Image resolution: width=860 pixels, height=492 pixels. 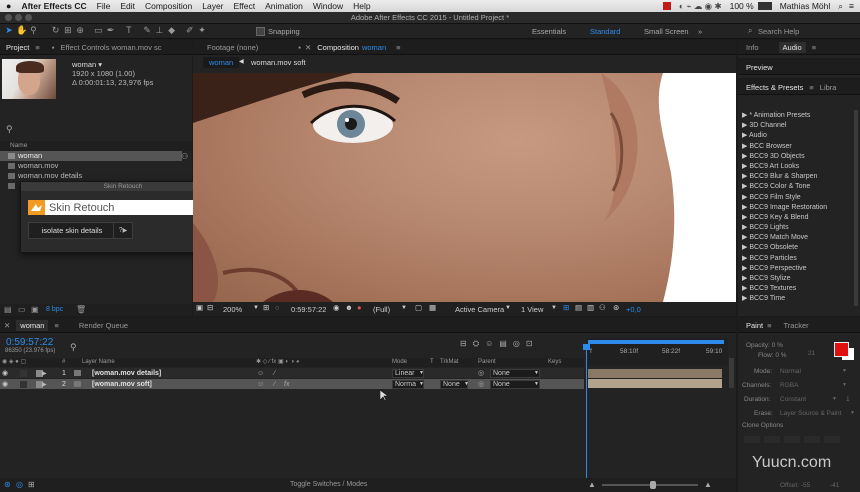 I want to click on effect-category: ▶ BCC9 Obsolete, so click(x=799, y=248).